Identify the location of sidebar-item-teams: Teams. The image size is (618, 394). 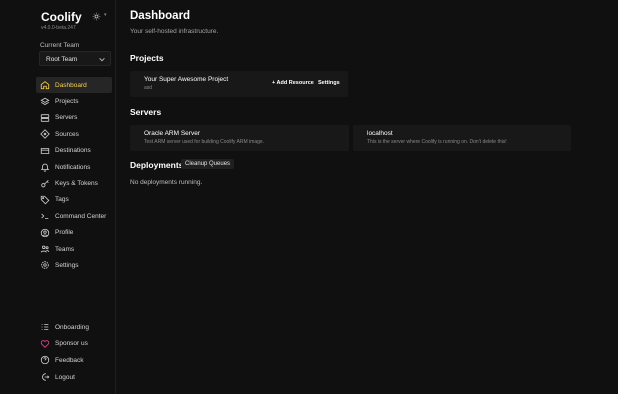
(74, 249).